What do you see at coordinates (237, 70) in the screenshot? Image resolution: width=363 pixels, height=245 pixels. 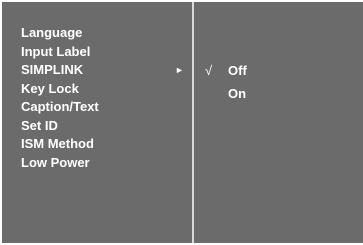 I see `option-label: Off` at bounding box center [237, 70].